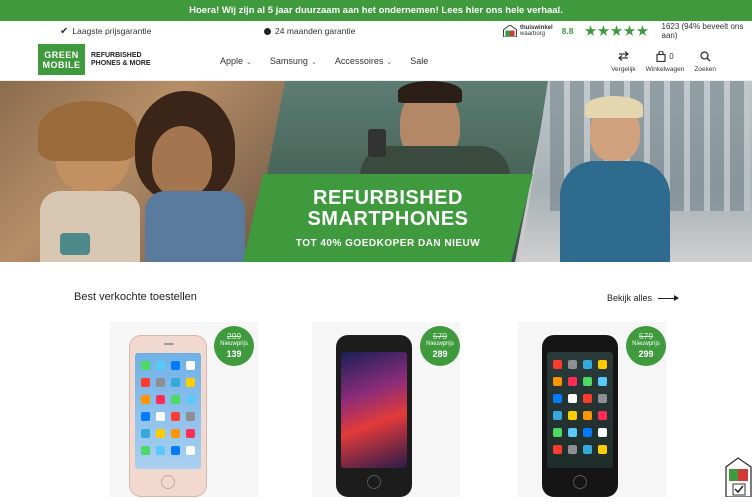 This screenshot has height=502, width=752. I want to click on search-label: Zoeken, so click(705, 69).